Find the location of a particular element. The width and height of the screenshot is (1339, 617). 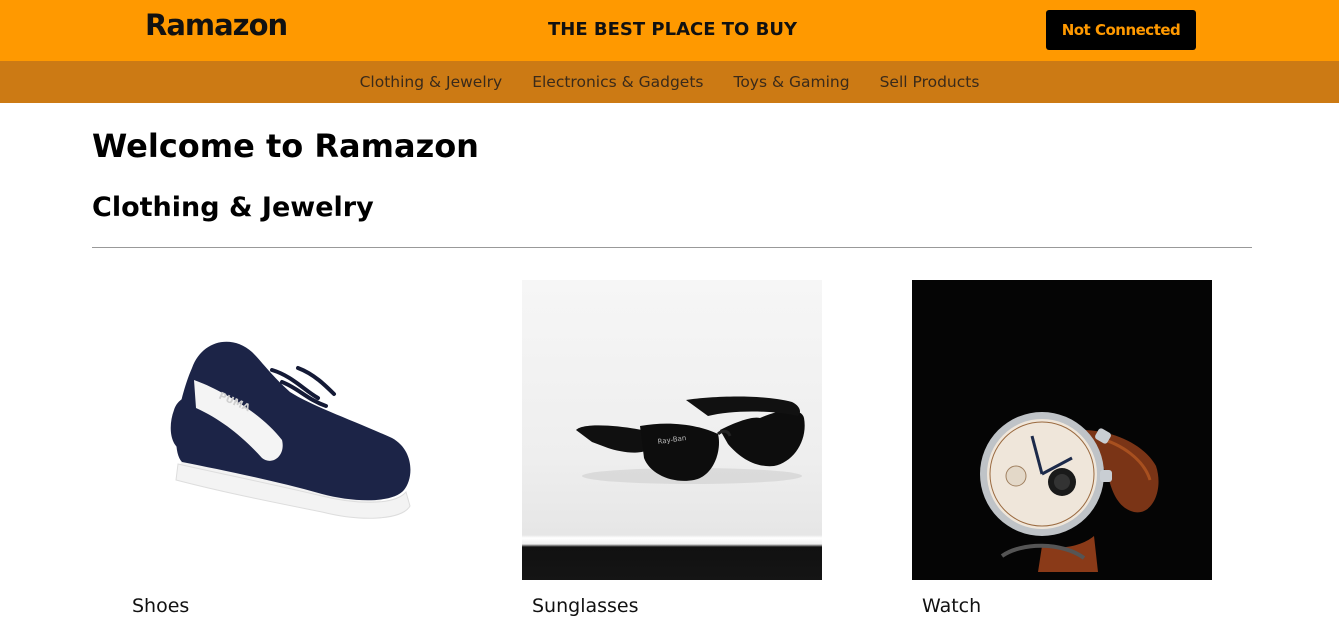

site-tagline: THE BEST PLACE TO BUY is located at coordinates (672, 29).